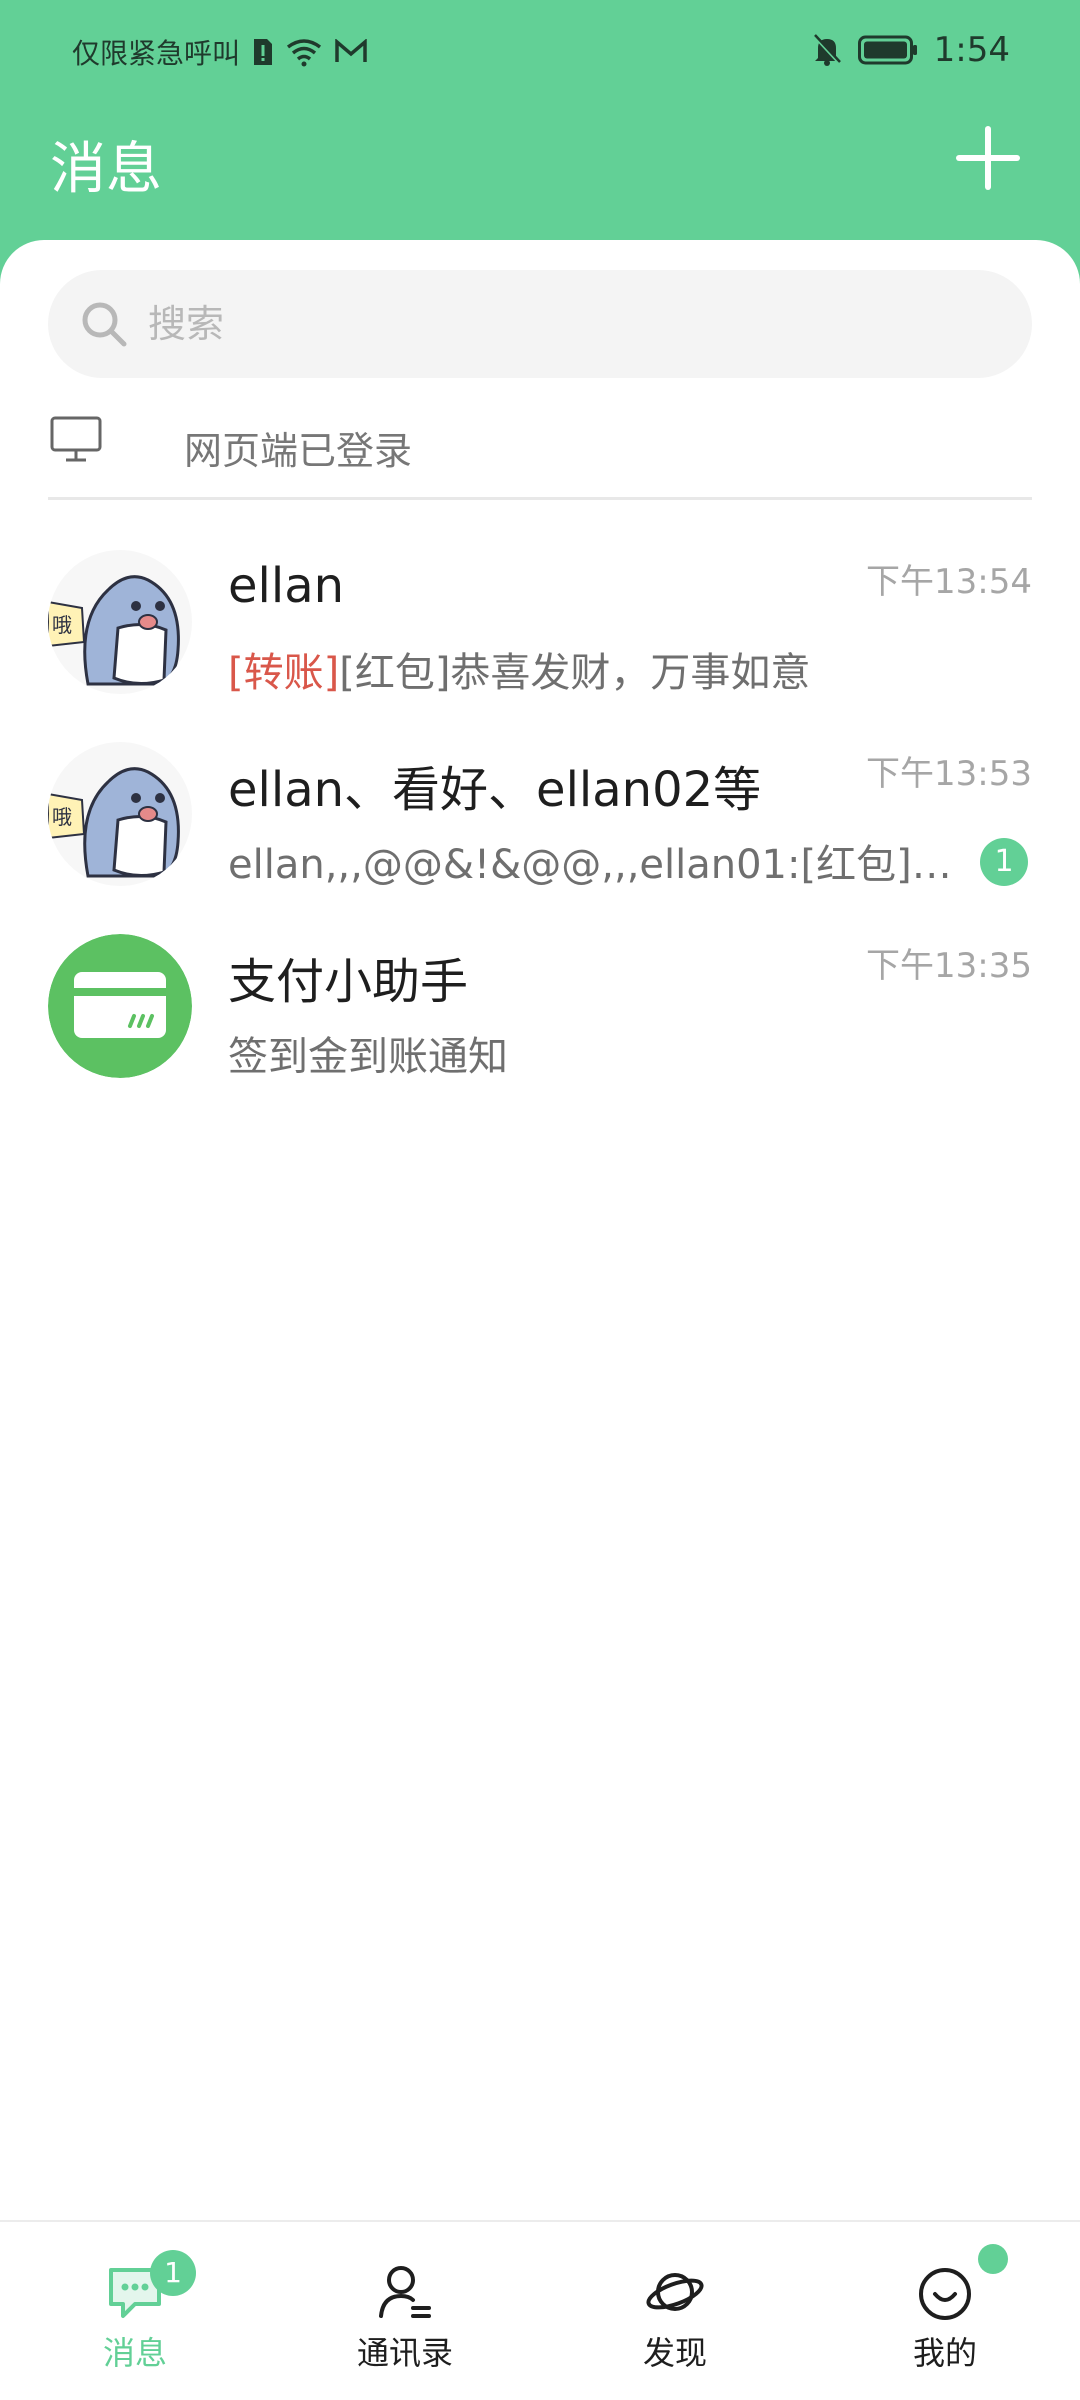 The height and width of the screenshot is (2400, 1080). I want to click on notification-dot, so click(993, 2259).